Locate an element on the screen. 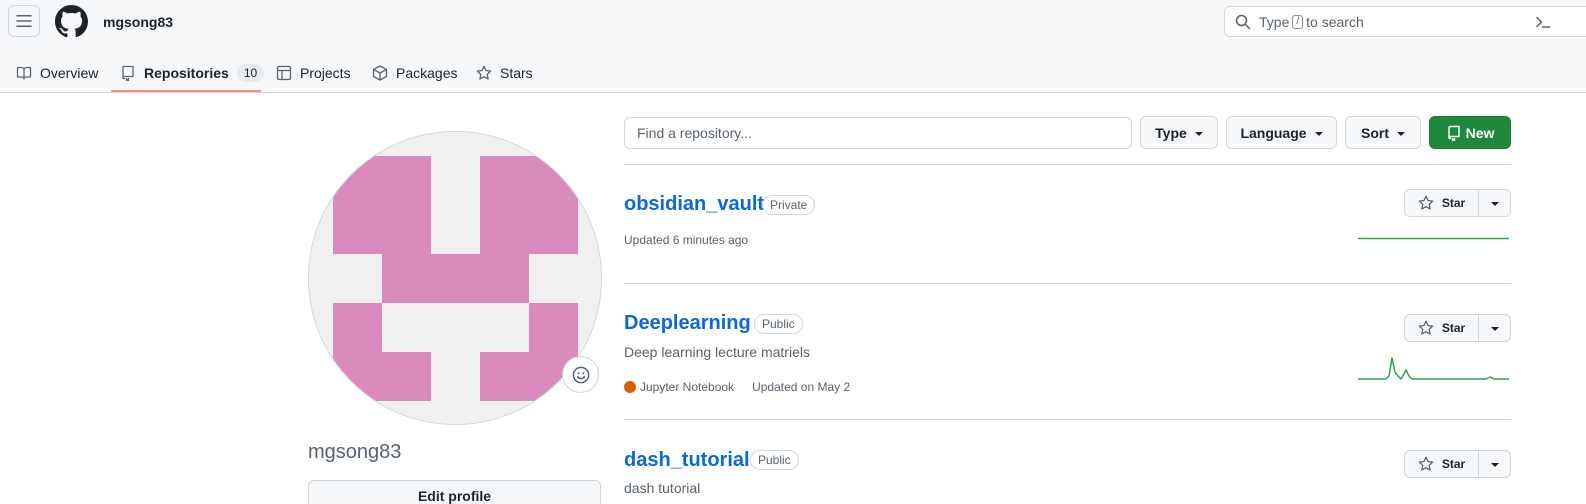 The image size is (1586, 504). avatar is located at coordinates (455, 278).